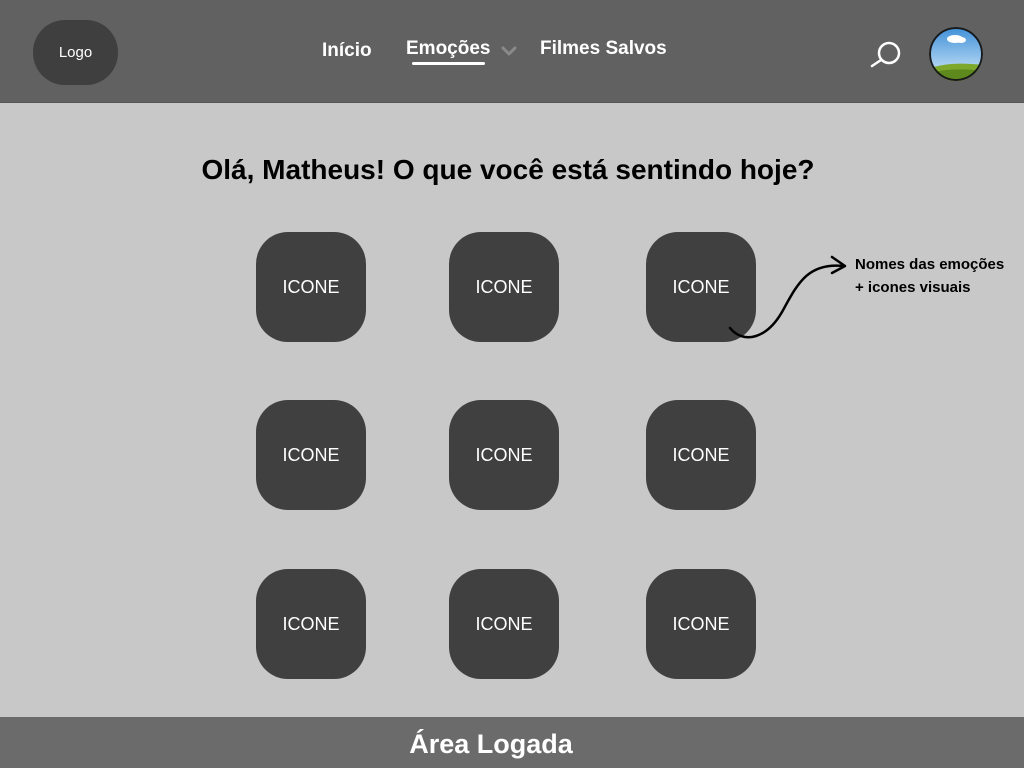  I want to click on header: Logo Início Emoções Filmes Salvos, so click(512, 51).